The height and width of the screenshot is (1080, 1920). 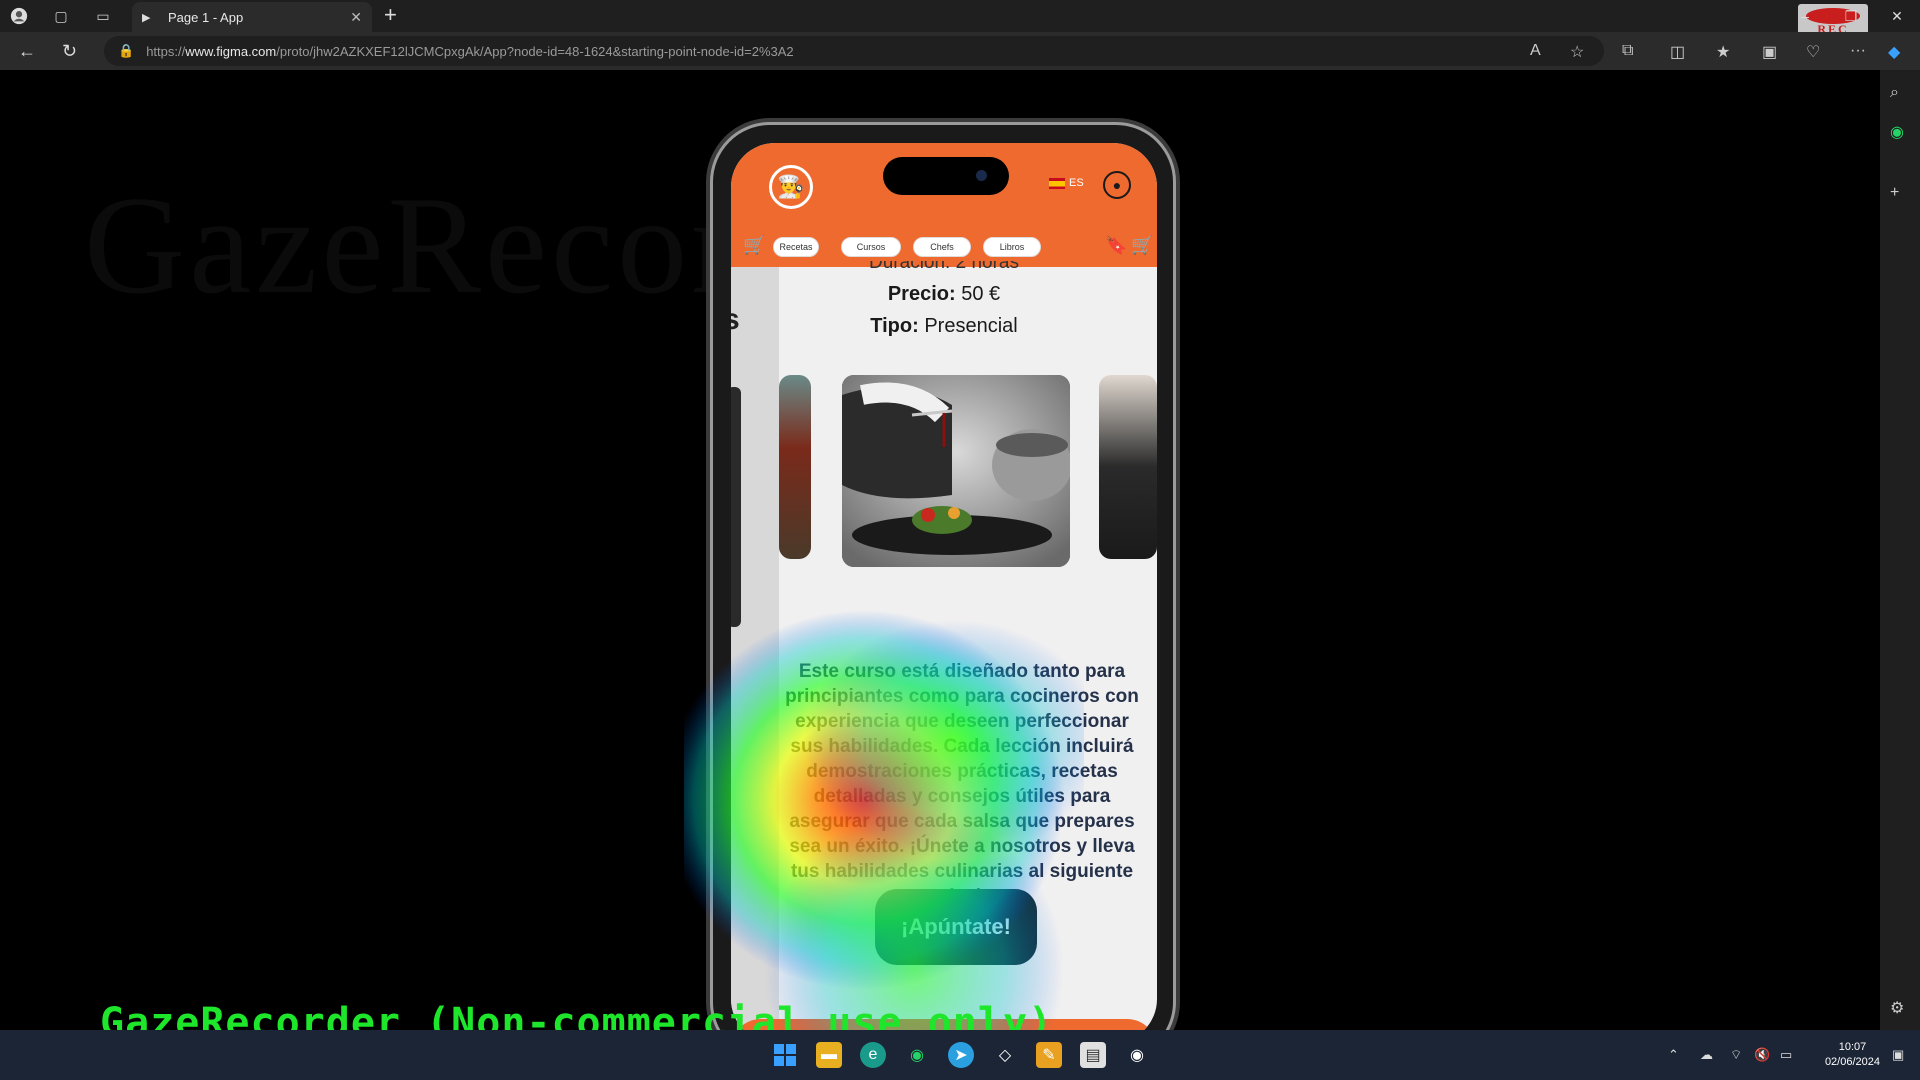 I want to click on profile-icon, so click(x=19, y=16).